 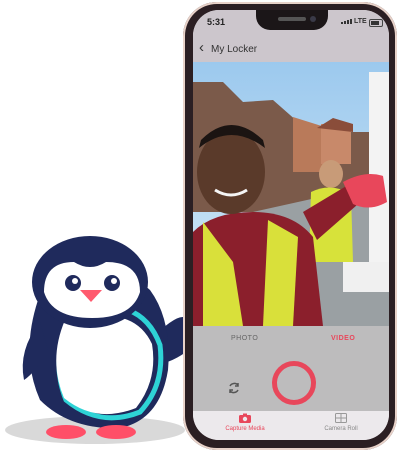 I want to click on status-time: 5:31, so click(x=216, y=22).